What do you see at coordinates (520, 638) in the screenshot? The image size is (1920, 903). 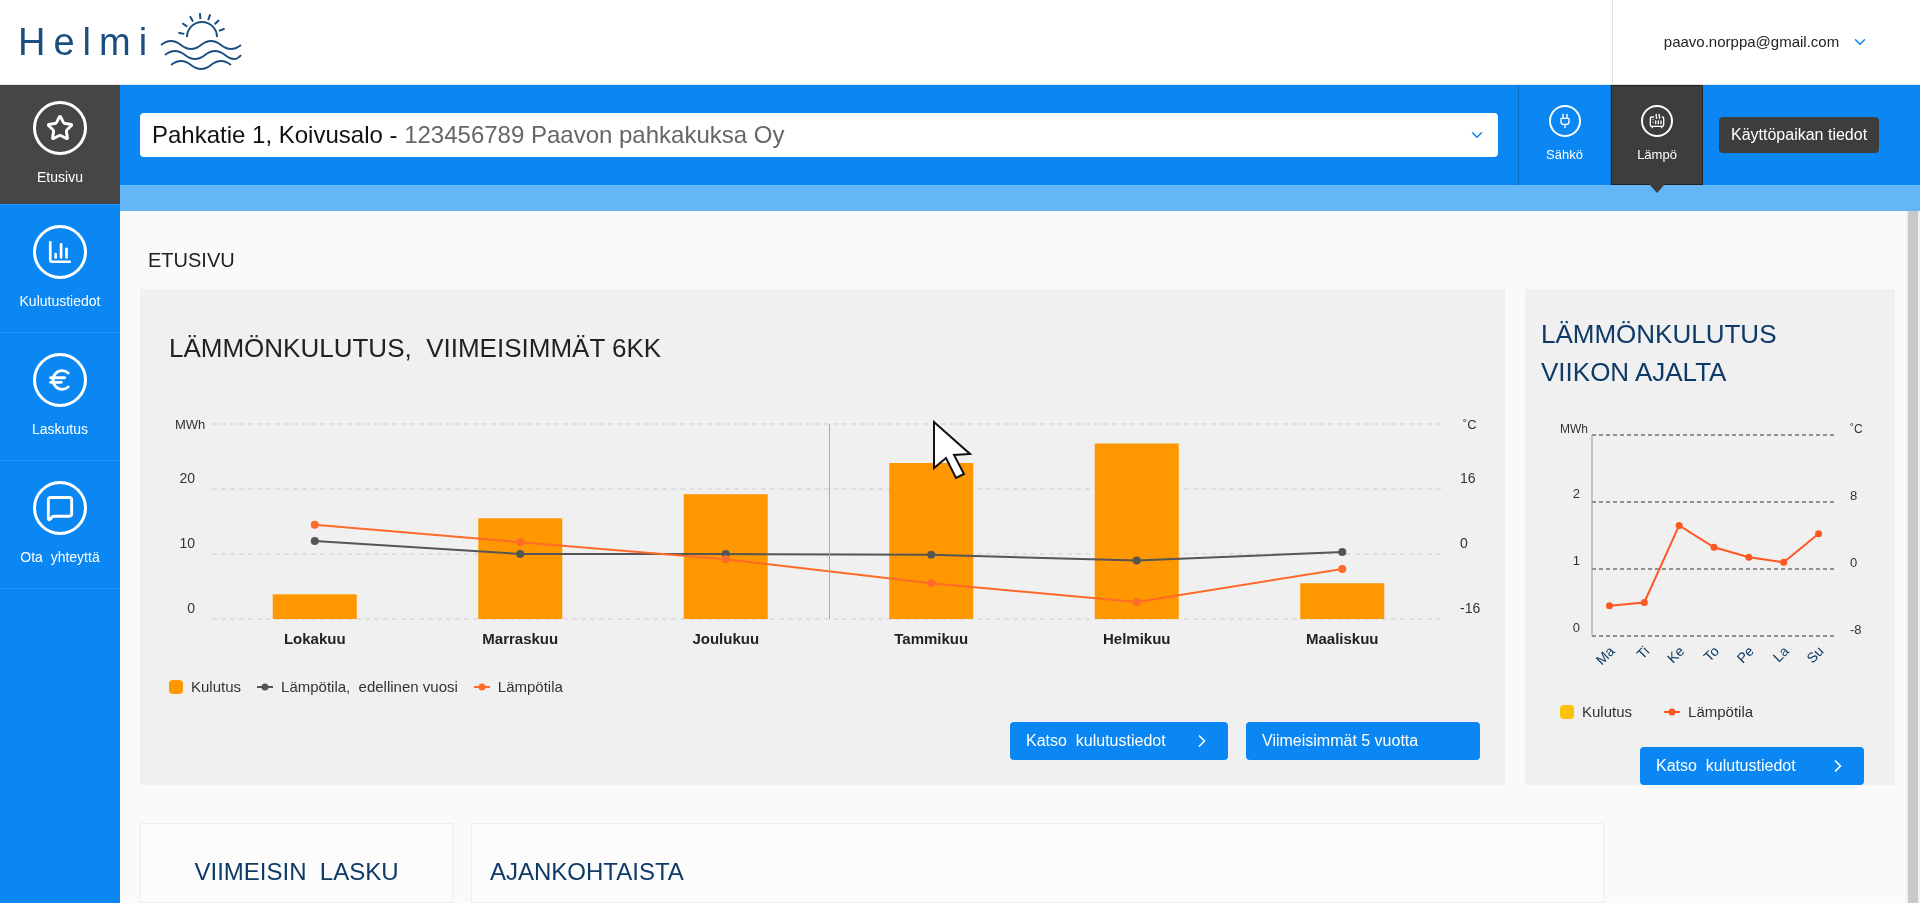 I see `month-label: Marraskuu` at bounding box center [520, 638].